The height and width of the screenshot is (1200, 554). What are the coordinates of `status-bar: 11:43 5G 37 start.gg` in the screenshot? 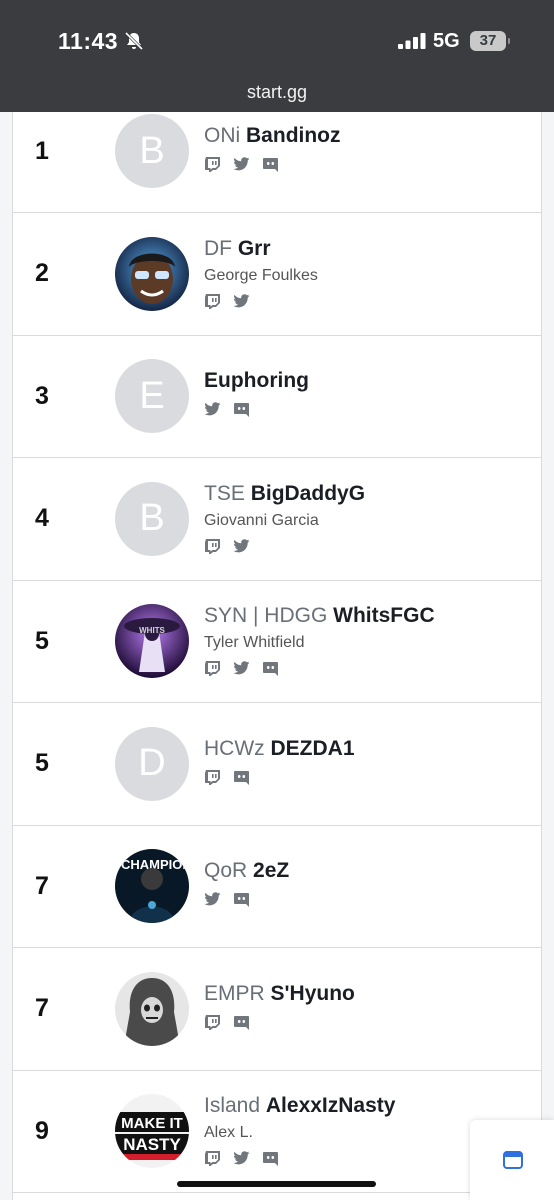 It's located at (277, 56).